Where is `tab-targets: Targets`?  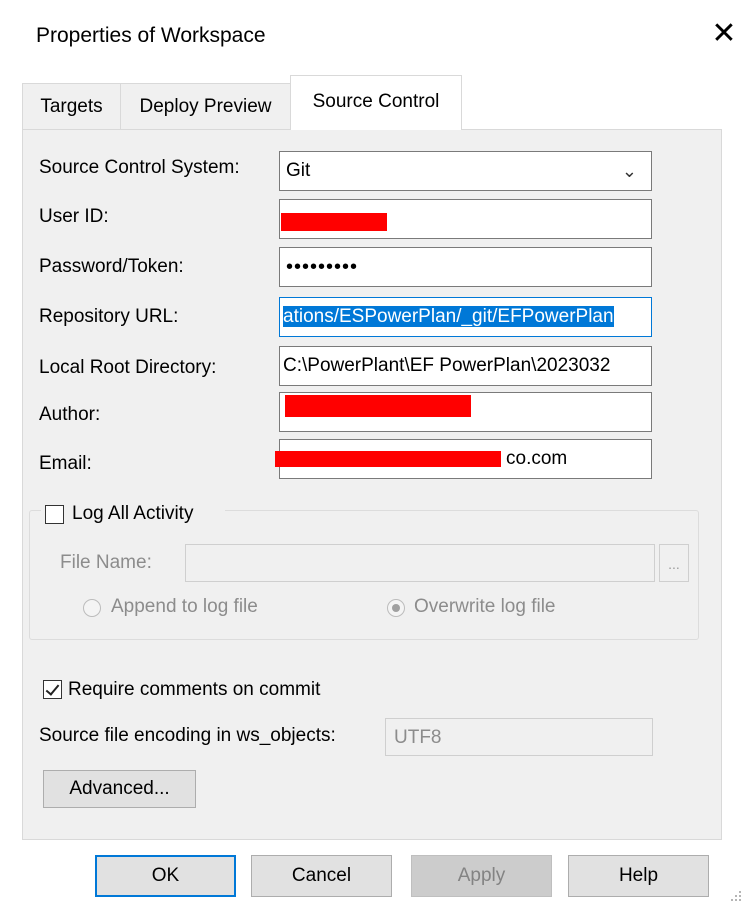 tab-targets: Targets is located at coordinates (71, 106).